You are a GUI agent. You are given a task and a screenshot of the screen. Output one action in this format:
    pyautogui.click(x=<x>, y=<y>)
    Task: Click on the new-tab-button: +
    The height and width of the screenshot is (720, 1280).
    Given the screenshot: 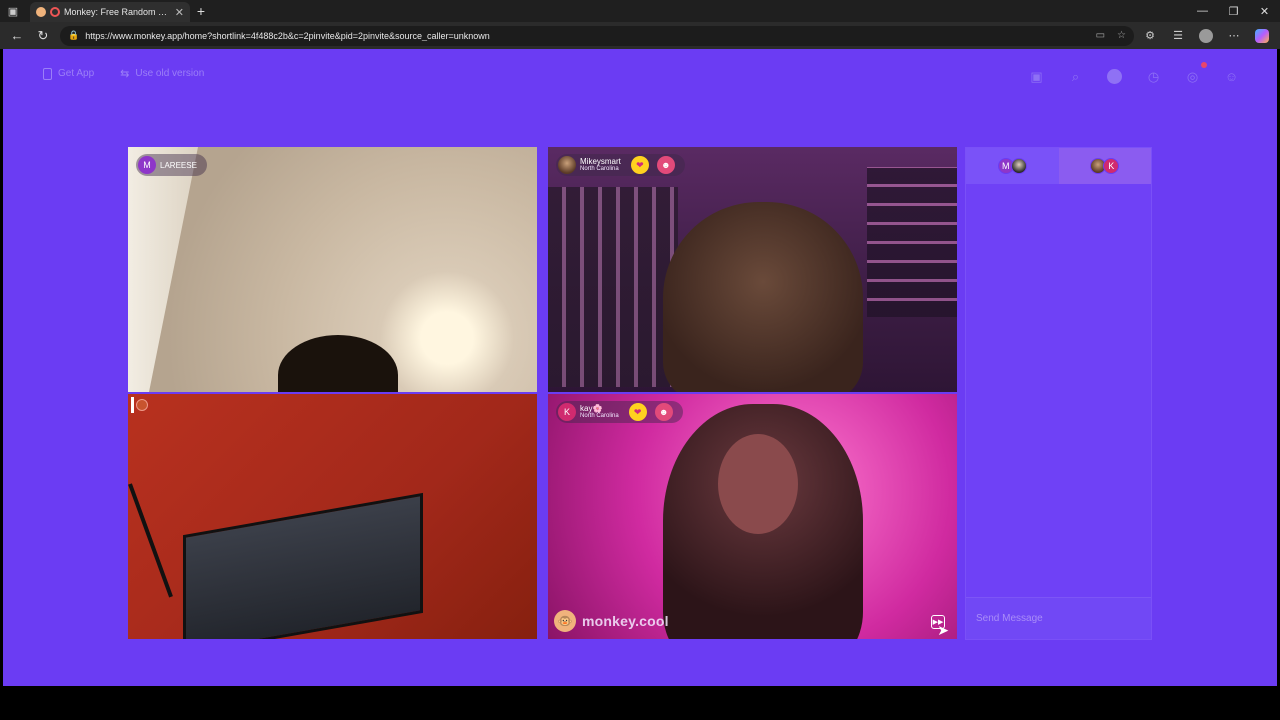 What is the action you would take?
    pyautogui.click(x=201, y=11)
    